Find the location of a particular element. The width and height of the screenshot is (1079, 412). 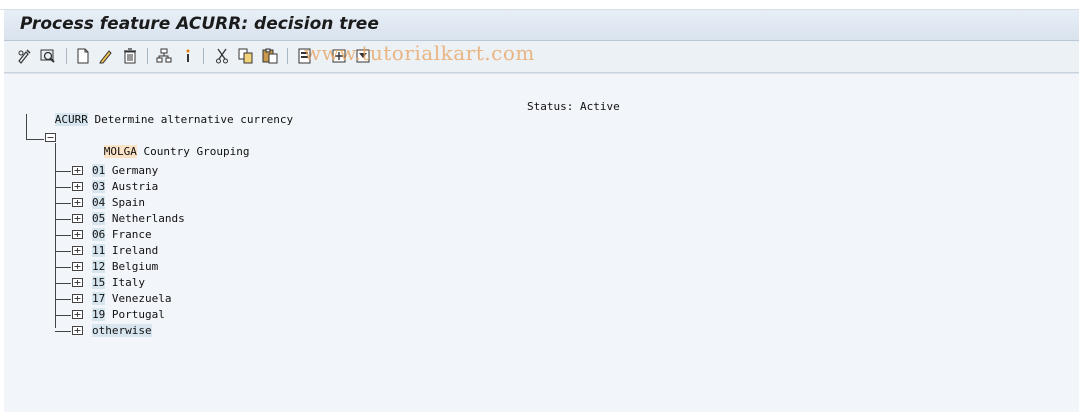

node-key: 12 is located at coordinates (99, 266).